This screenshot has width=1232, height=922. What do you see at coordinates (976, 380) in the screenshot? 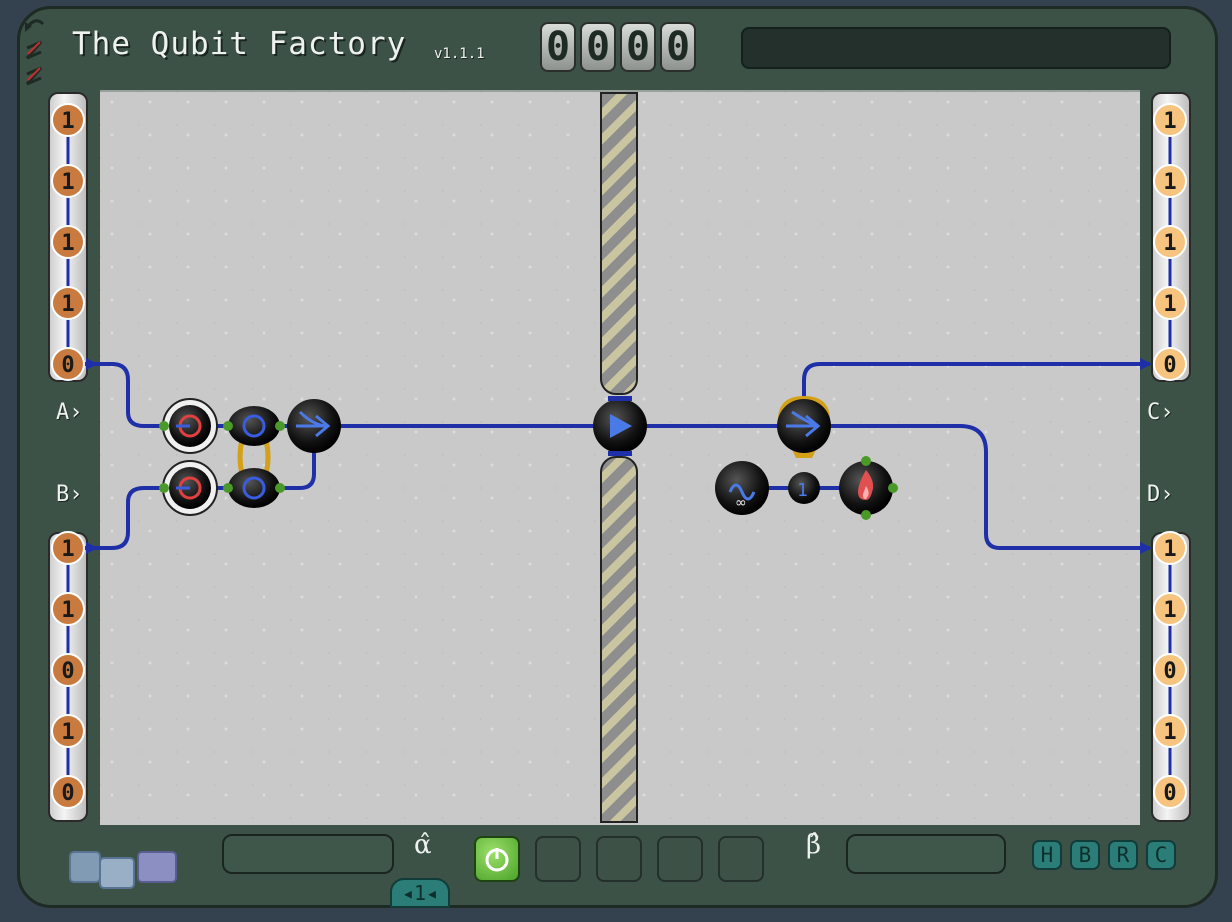
I see `wire-up` at bounding box center [976, 380].